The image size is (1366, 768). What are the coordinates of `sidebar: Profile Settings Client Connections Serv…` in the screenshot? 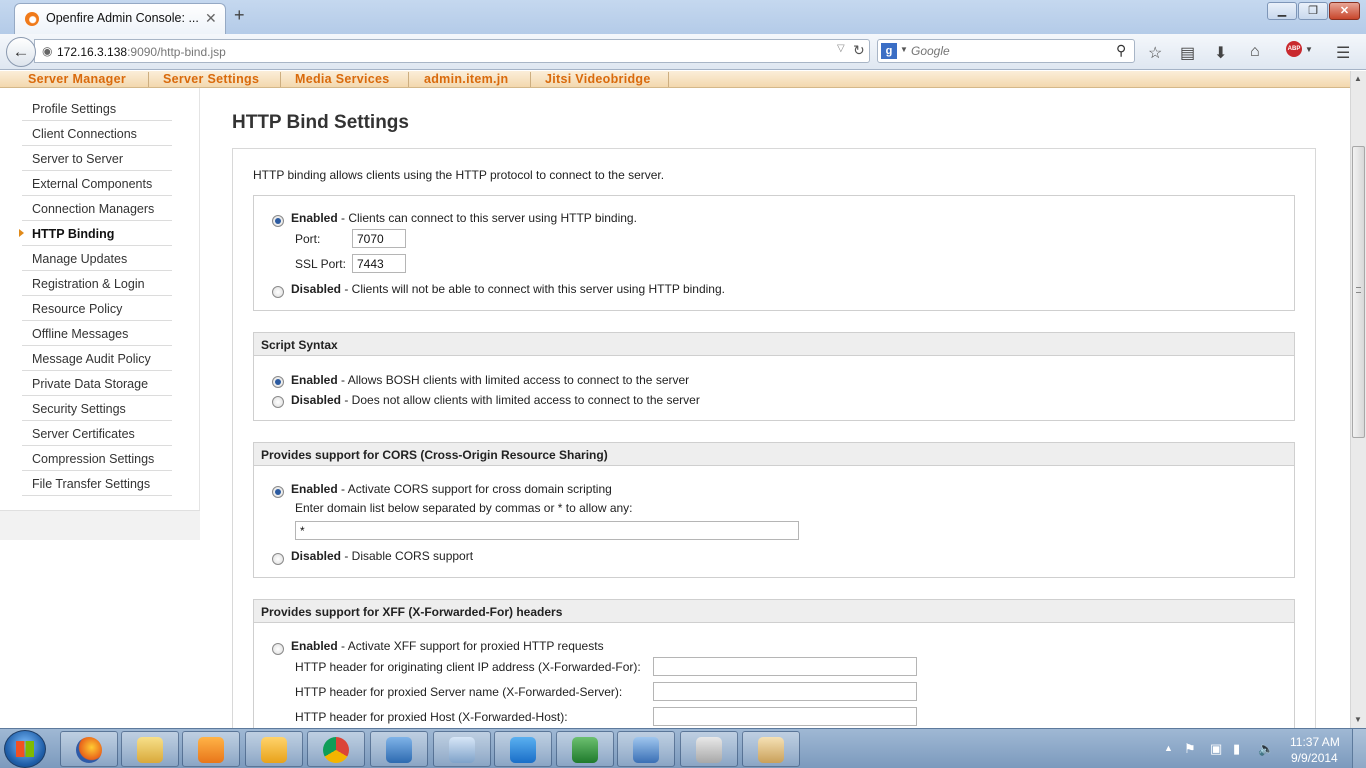 It's located at (100, 314).